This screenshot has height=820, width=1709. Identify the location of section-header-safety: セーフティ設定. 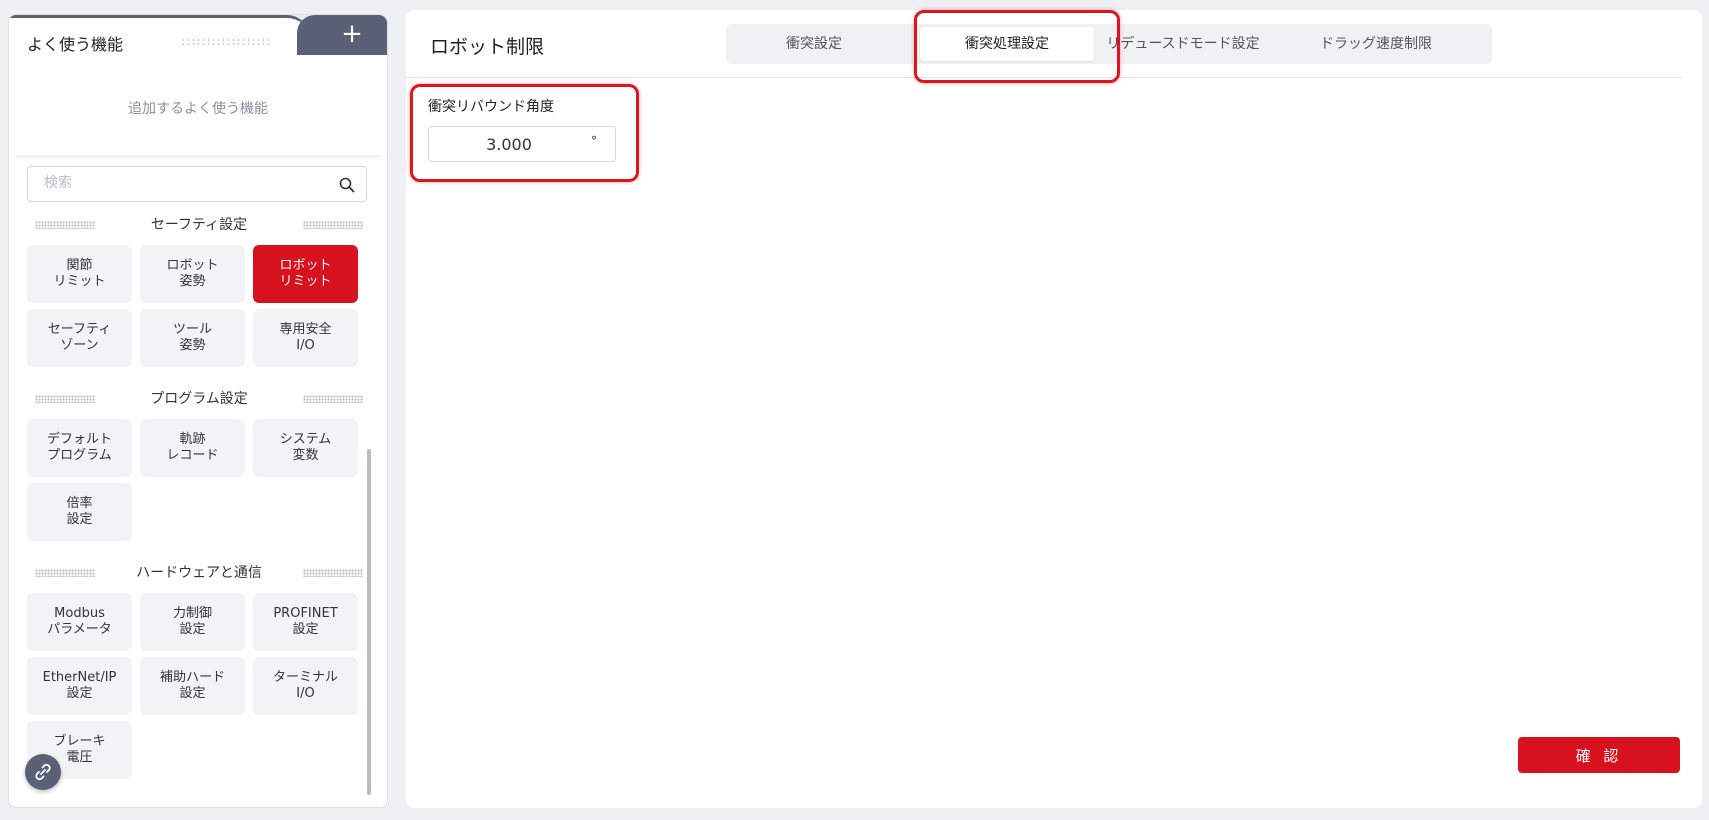
(198, 225).